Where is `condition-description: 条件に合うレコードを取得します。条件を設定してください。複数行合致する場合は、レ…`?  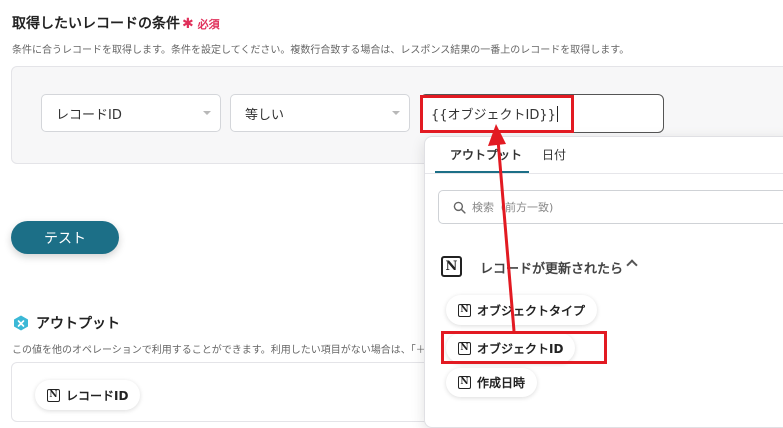
condition-description: 条件に合うレコードを取得します。条件を設定してください。複数行合致する場合は、レ… is located at coordinates (321, 50).